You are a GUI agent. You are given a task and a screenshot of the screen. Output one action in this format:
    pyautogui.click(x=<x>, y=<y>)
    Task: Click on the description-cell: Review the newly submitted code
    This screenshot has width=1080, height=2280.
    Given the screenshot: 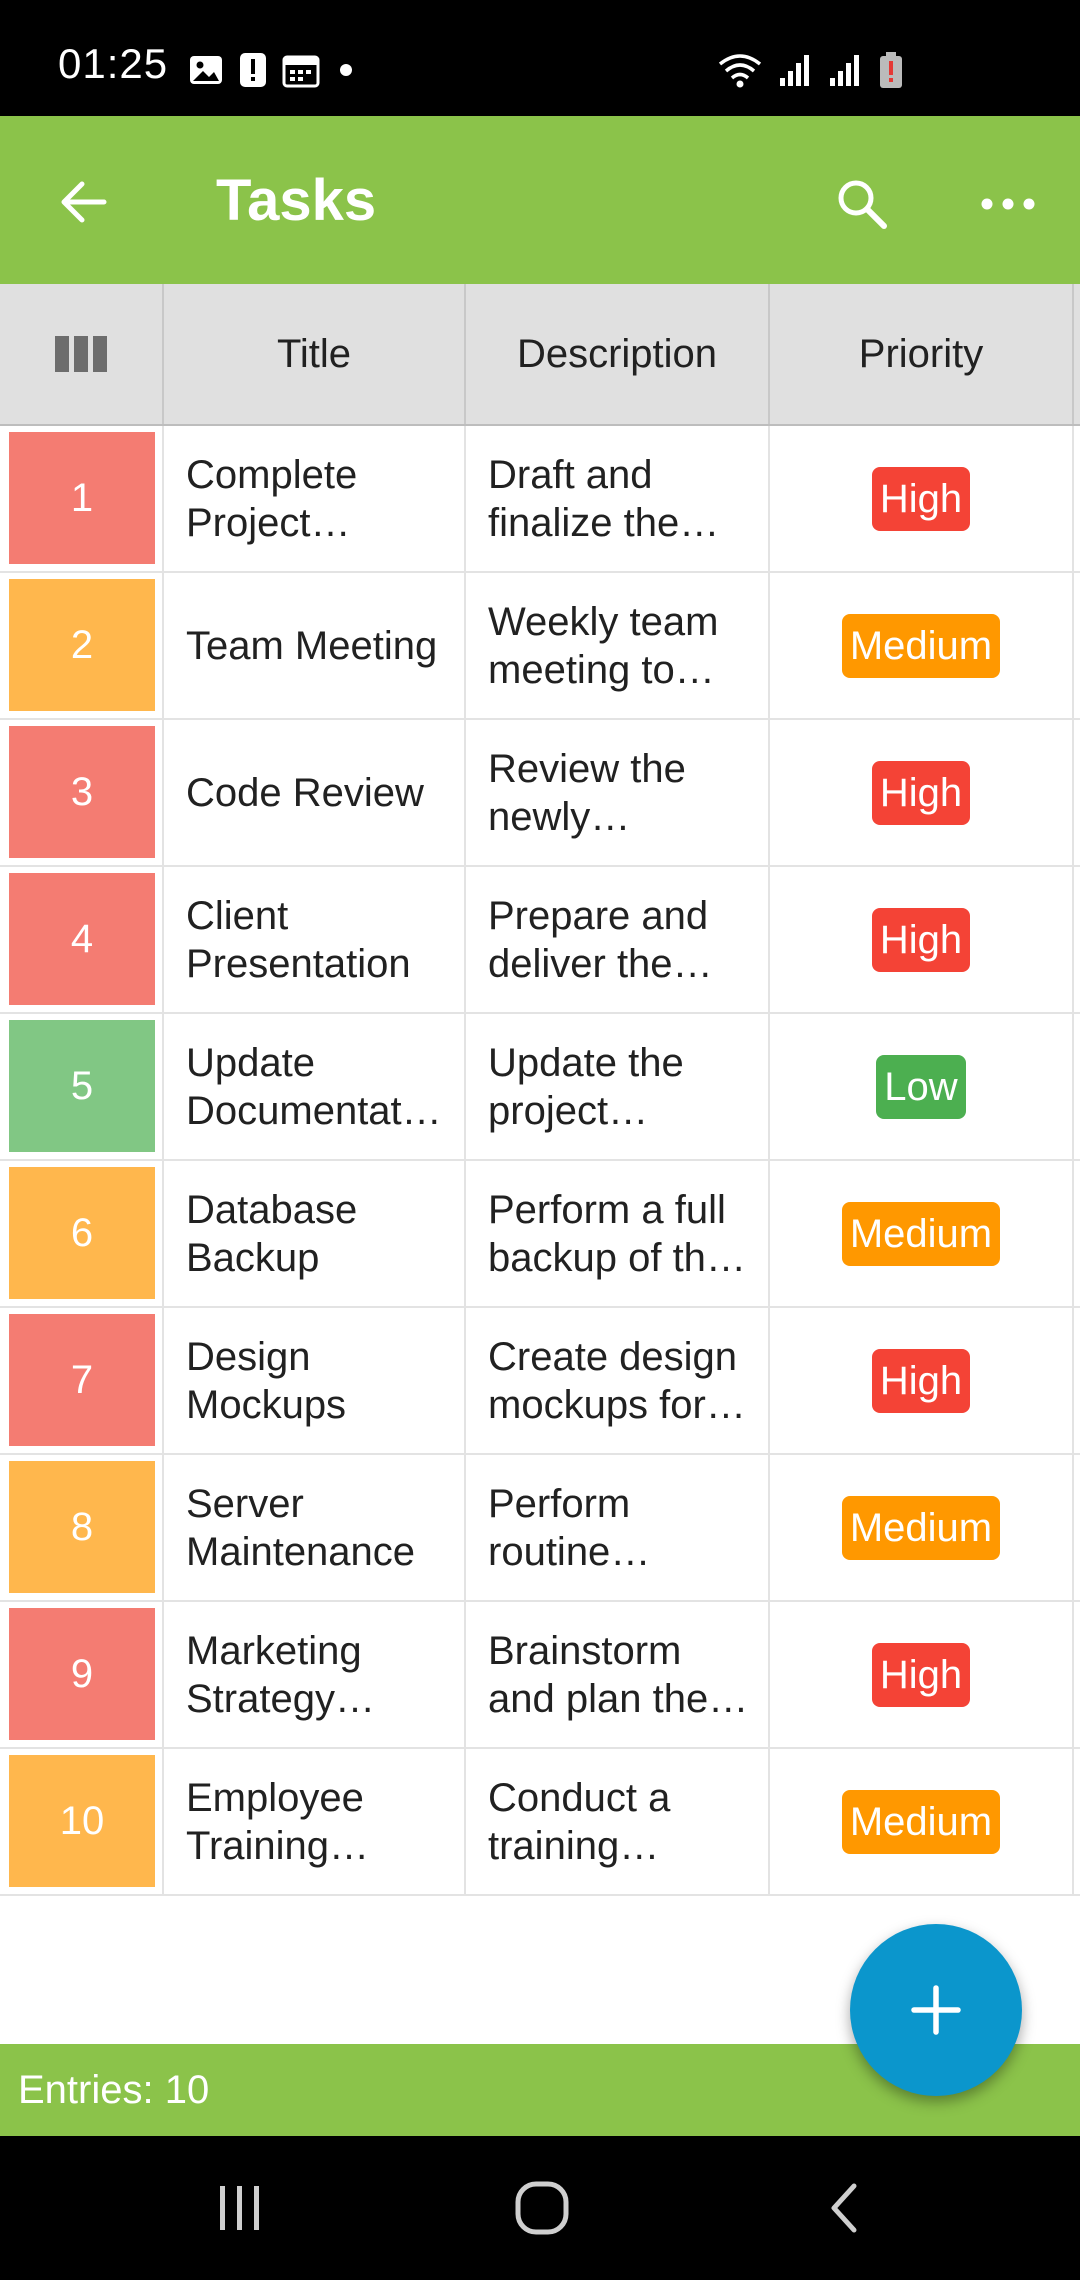 What is the action you would take?
    pyautogui.click(x=618, y=792)
    